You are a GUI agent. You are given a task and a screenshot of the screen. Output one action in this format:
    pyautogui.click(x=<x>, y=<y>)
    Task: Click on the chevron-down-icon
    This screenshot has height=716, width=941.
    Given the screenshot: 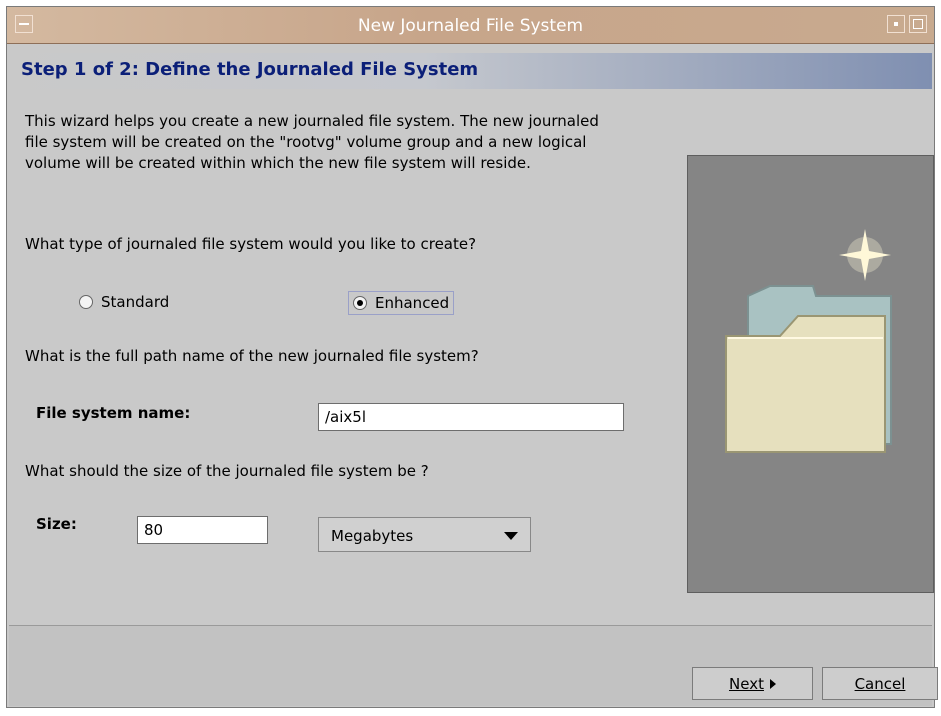 What is the action you would take?
    pyautogui.click(x=511, y=536)
    